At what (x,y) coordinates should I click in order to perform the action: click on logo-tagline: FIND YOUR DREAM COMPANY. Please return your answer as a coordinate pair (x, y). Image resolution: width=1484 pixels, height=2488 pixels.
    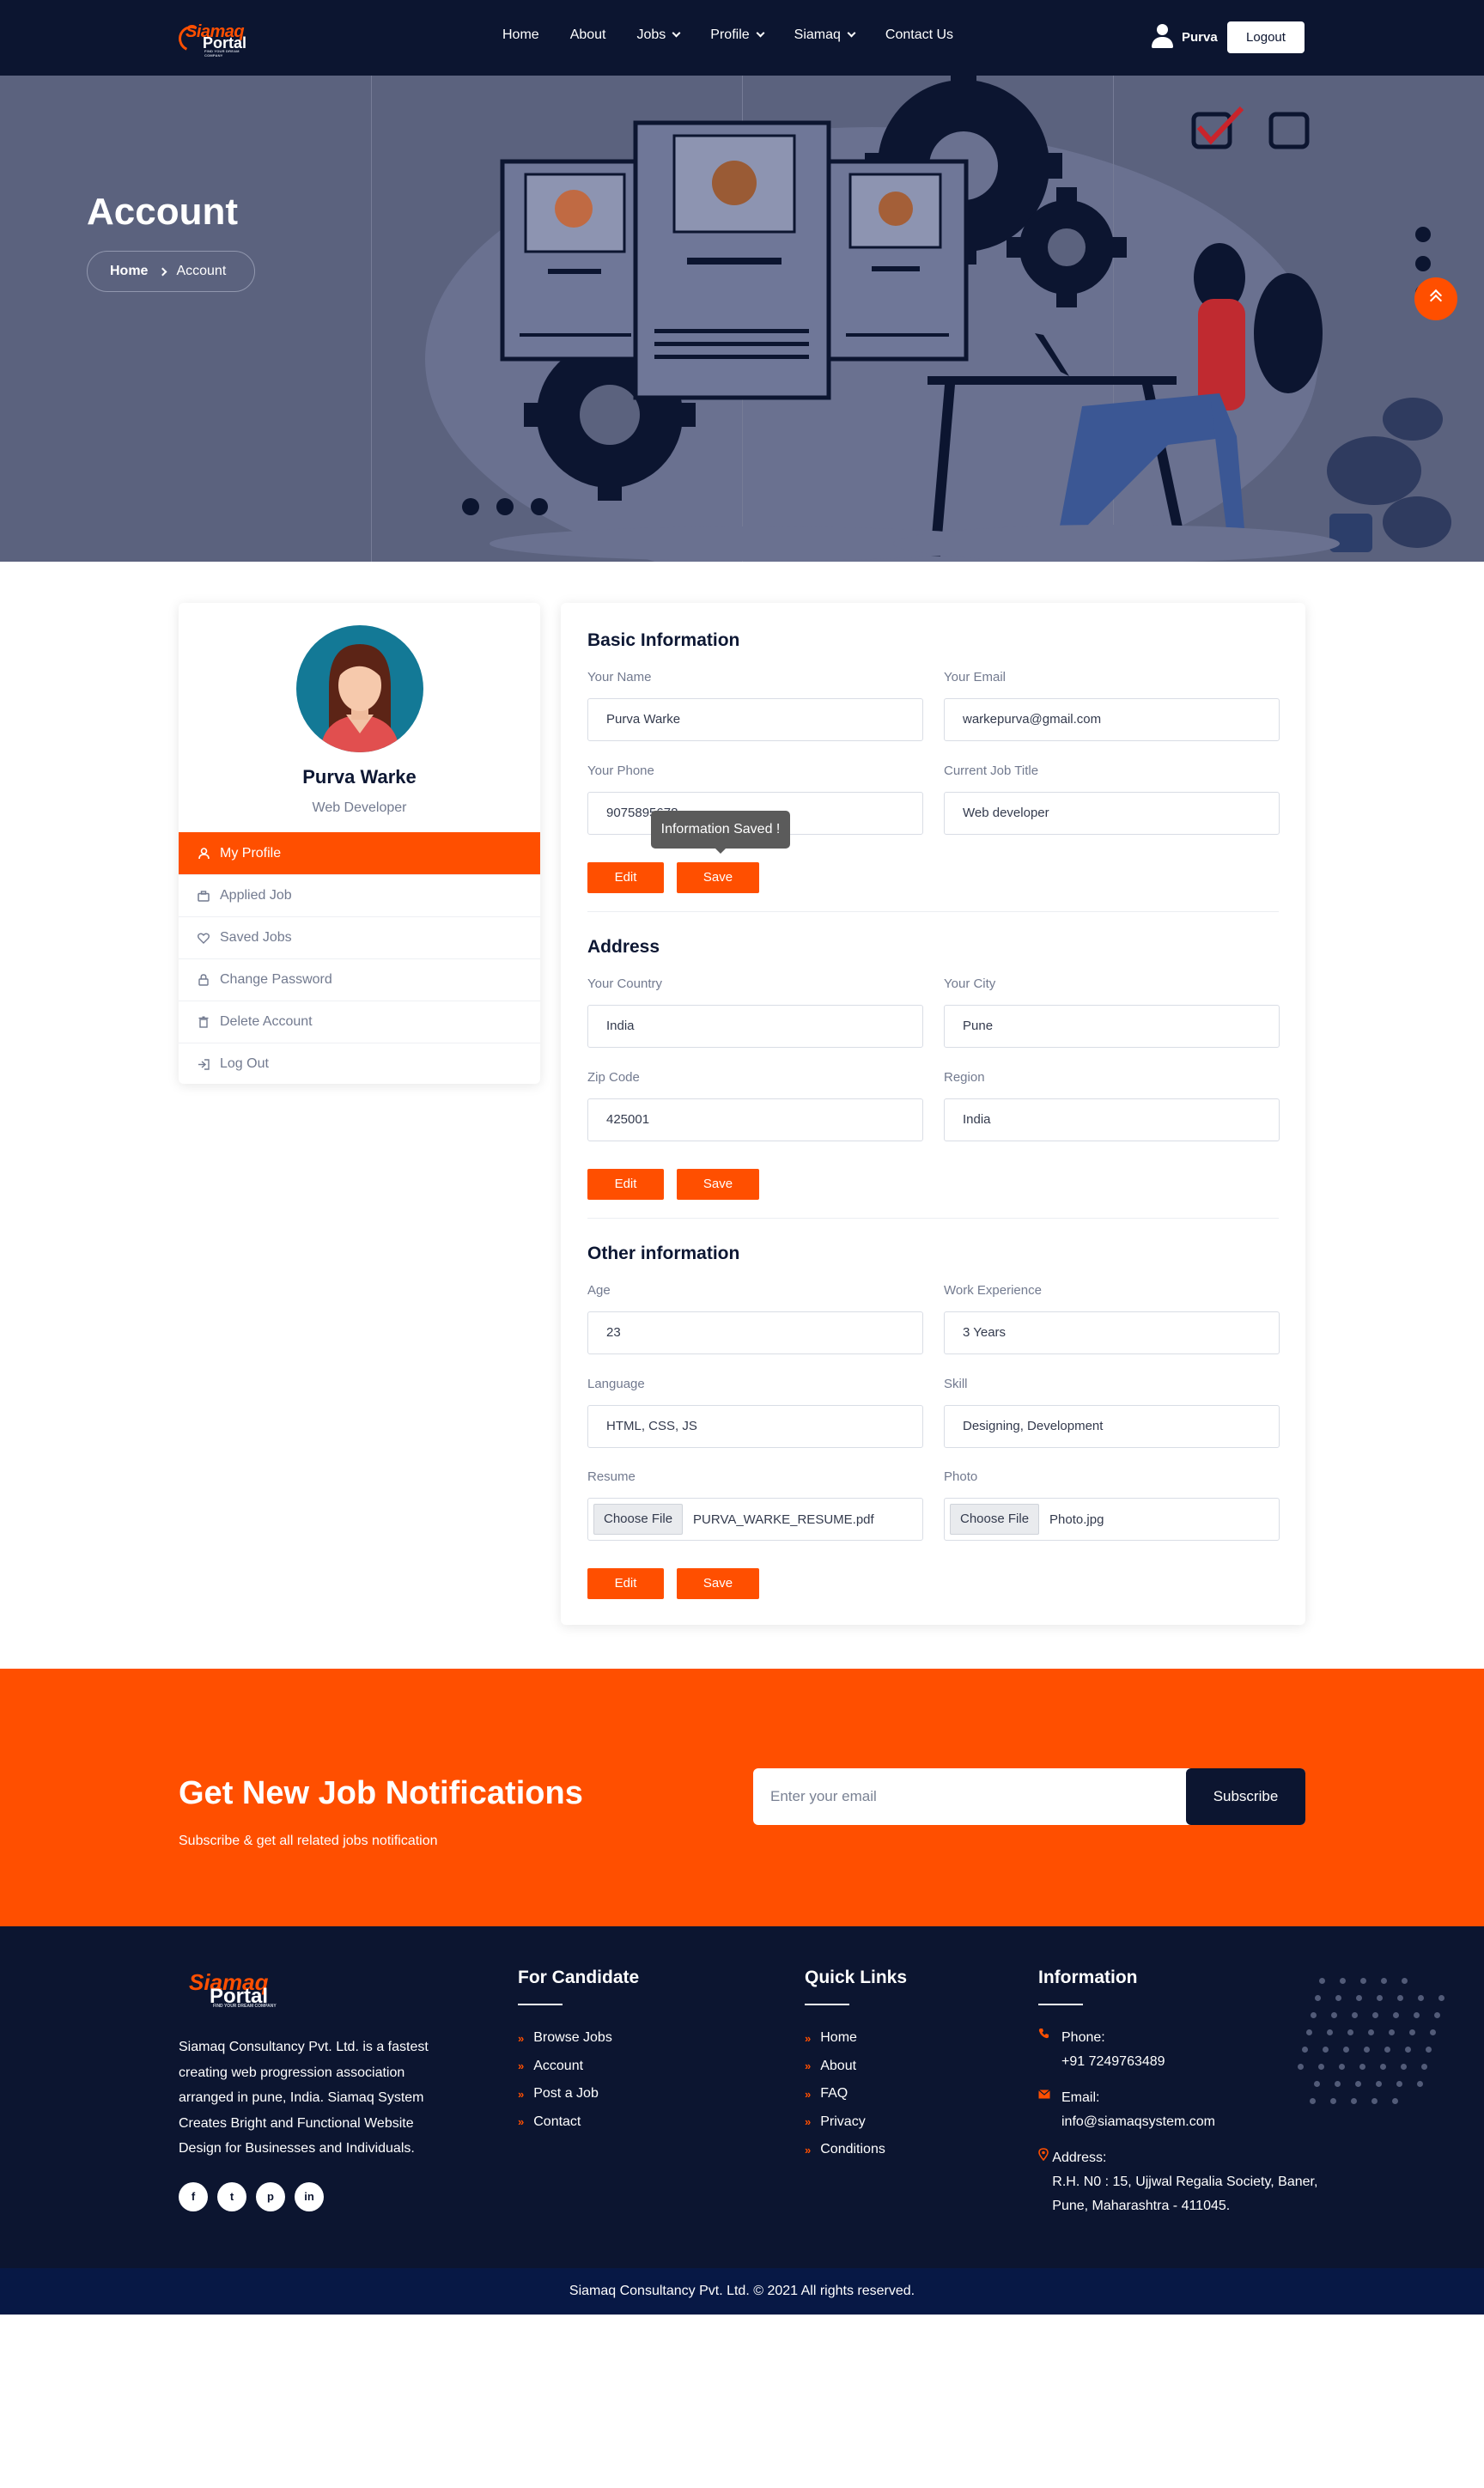
    Looking at the image, I should click on (222, 53).